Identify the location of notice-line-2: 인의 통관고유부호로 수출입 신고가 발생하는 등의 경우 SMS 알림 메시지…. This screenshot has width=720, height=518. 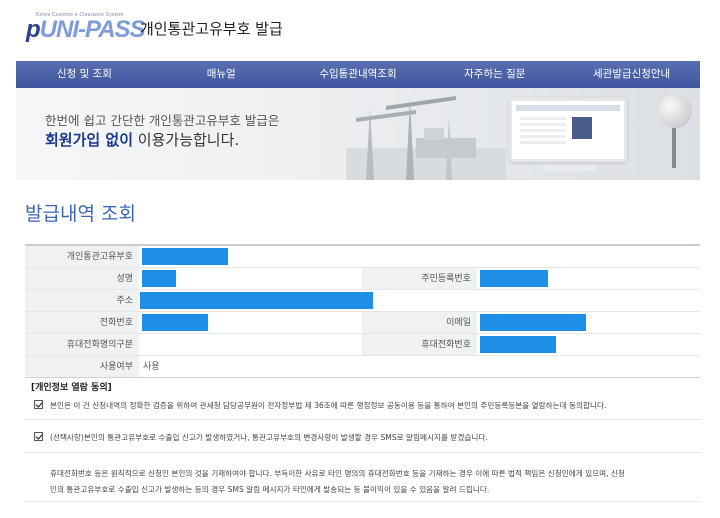
(270, 489).